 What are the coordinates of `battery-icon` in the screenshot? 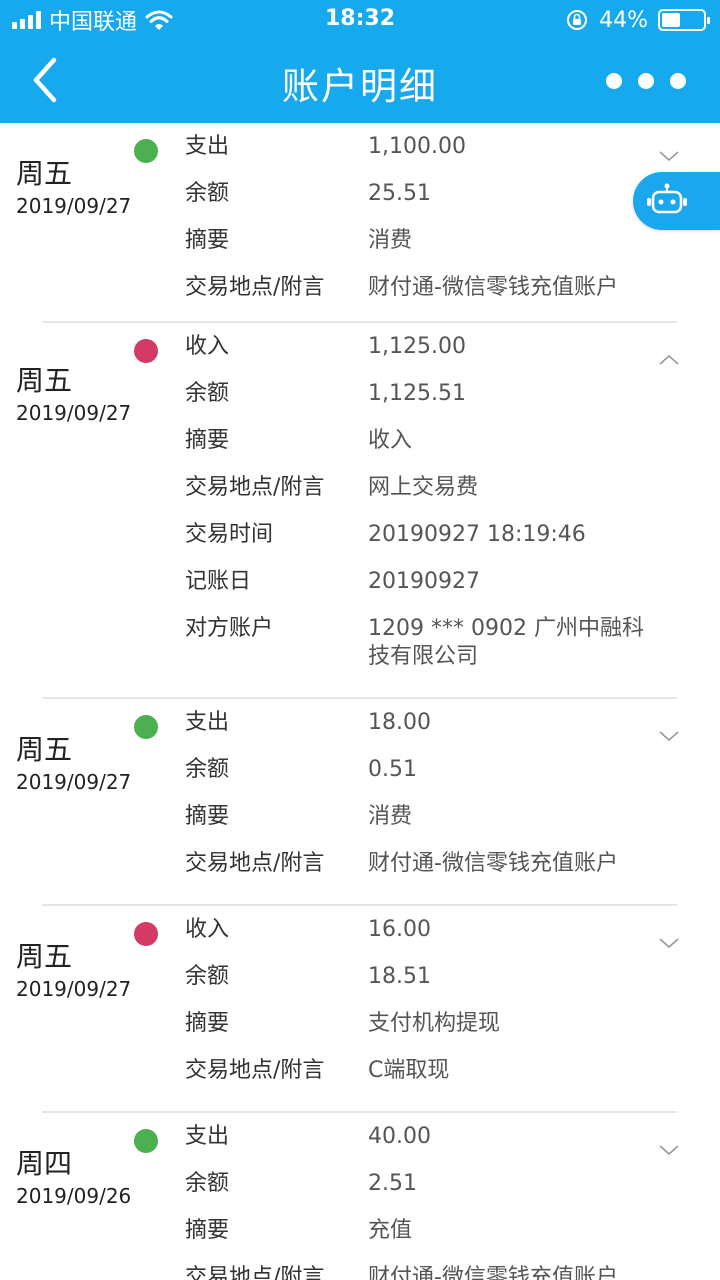 It's located at (684, 20).